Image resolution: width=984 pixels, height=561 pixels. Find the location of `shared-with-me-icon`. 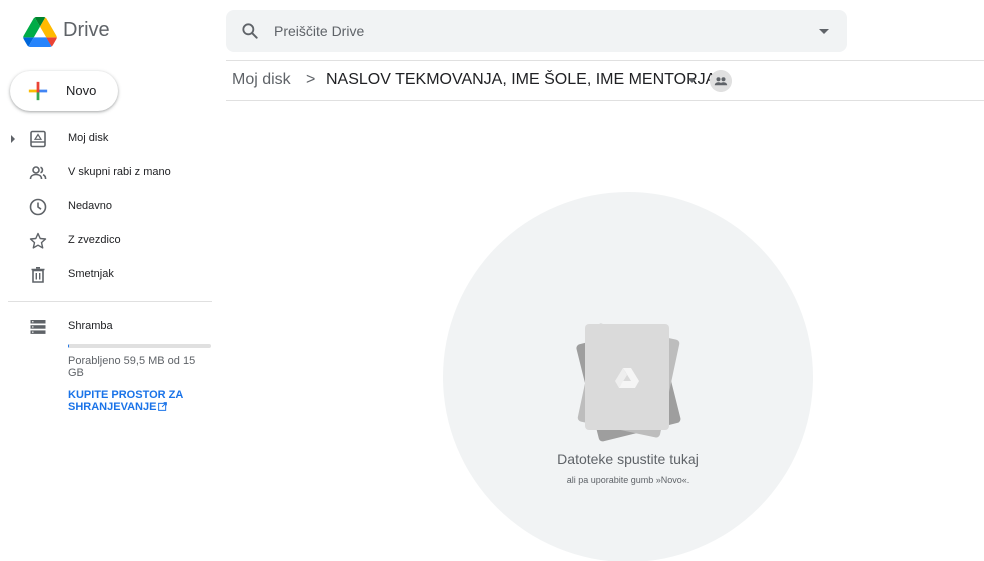

shared-with-me-icon is located at coordinates (38, 173).